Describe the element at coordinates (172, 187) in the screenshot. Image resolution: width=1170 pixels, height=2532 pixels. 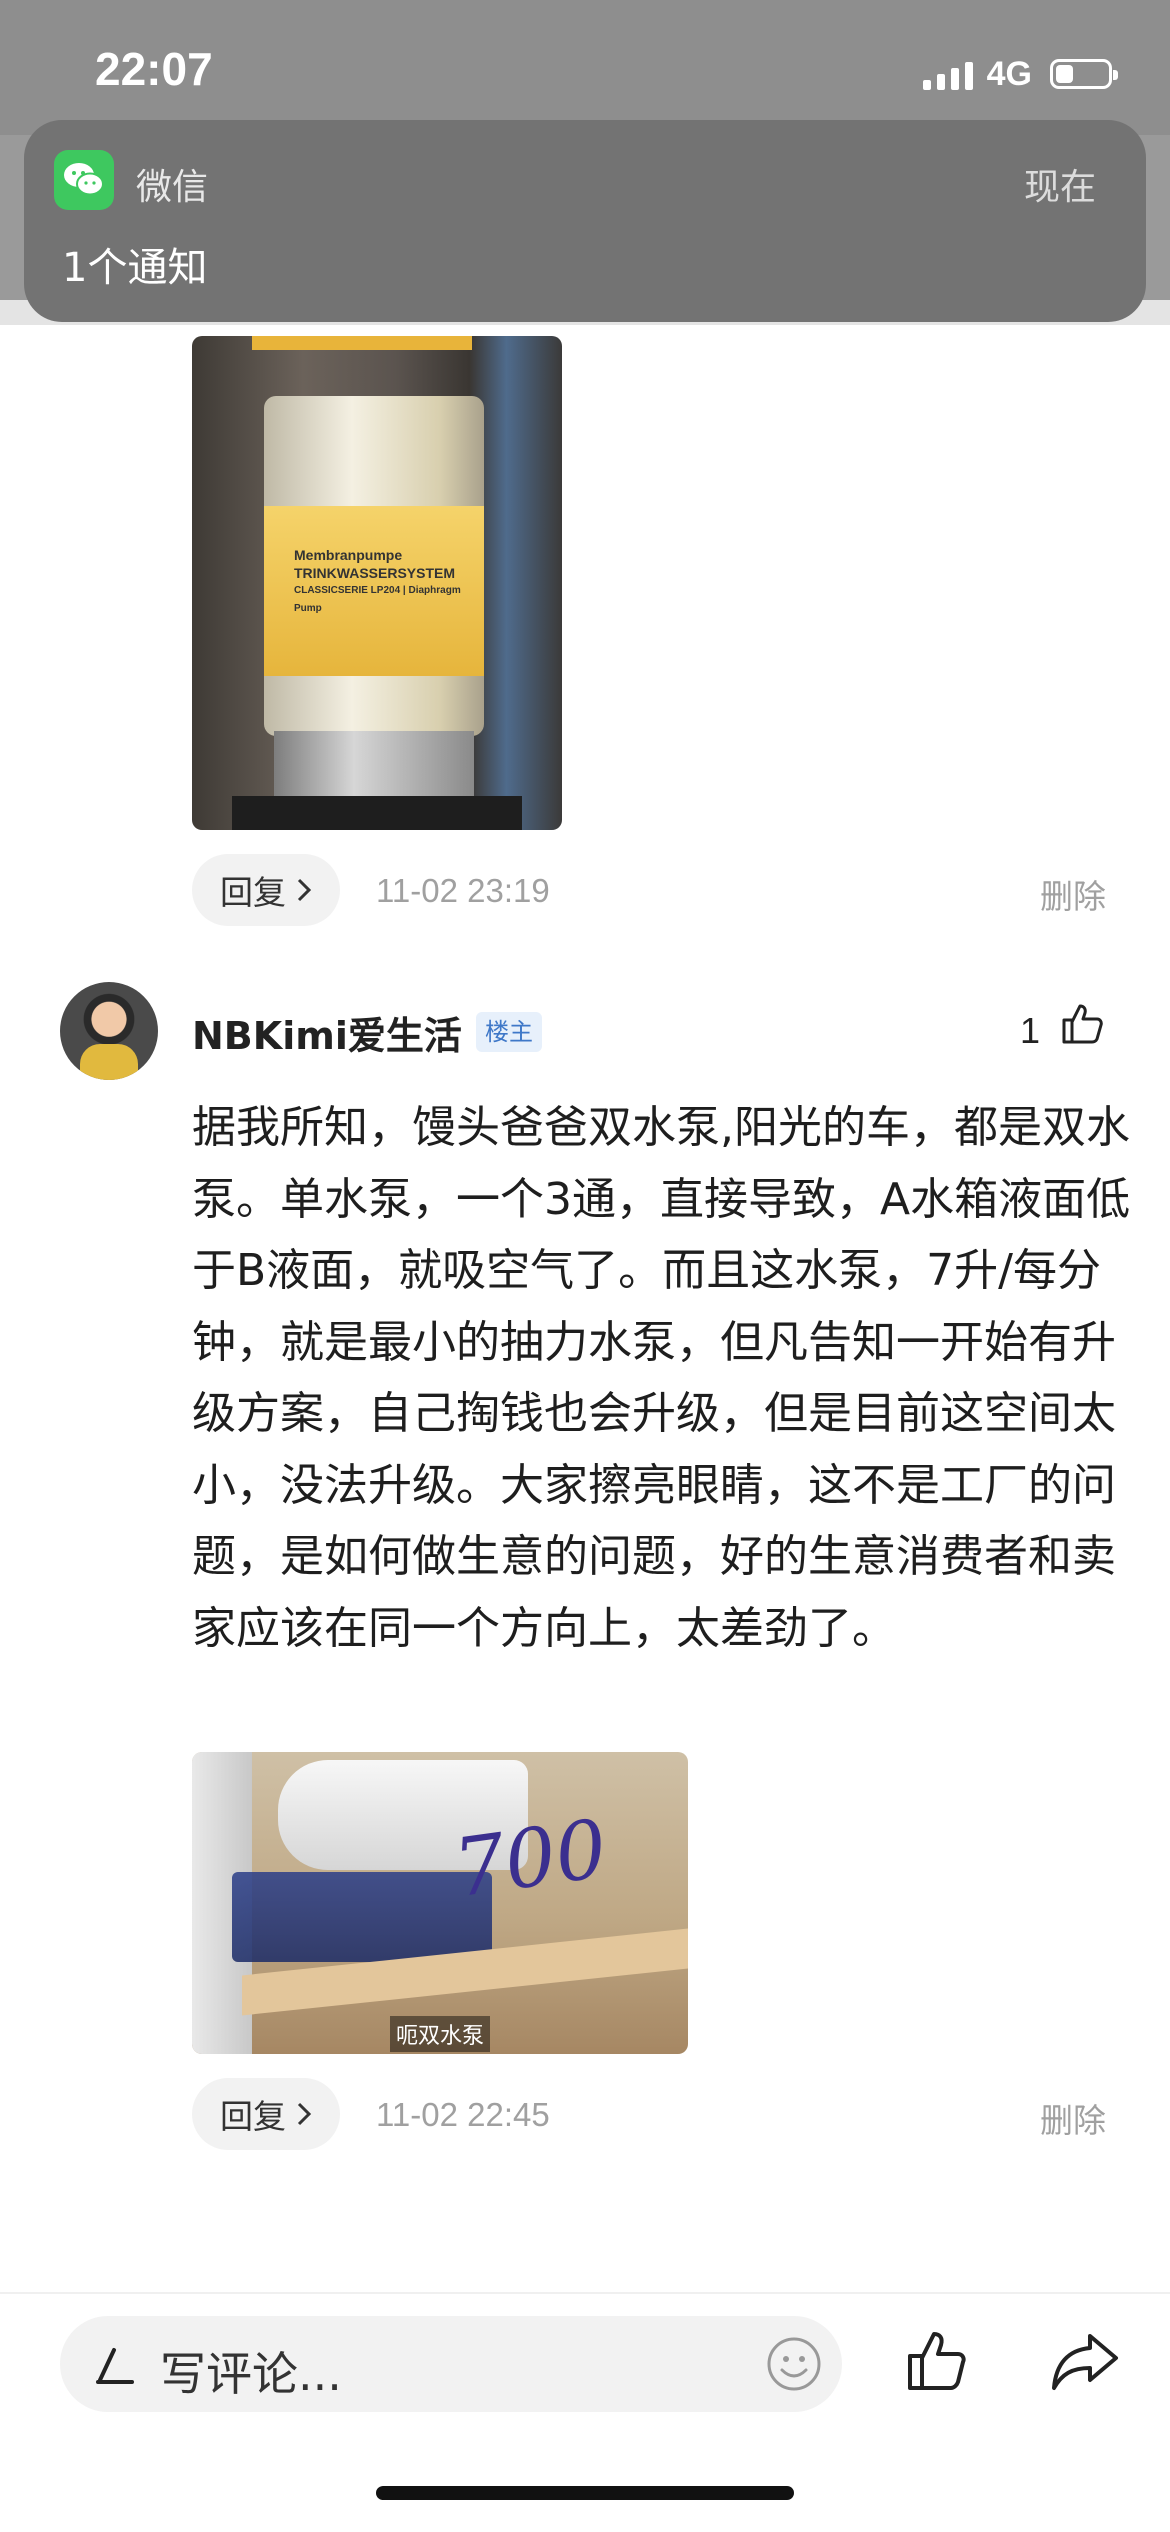
I see `notification-app-name: 微信` at that location.